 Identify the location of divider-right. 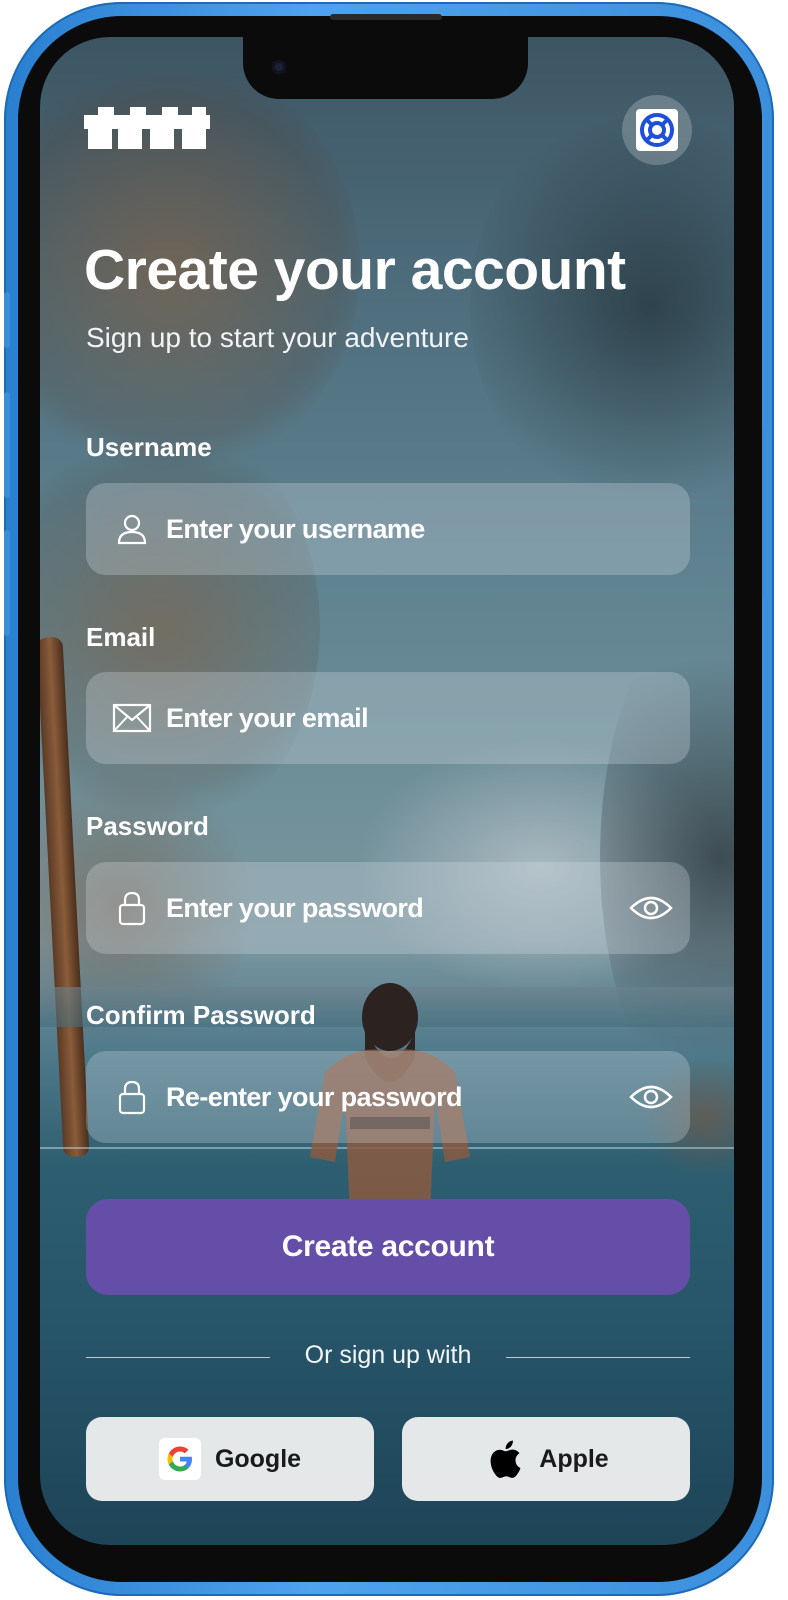
(598, 1357).